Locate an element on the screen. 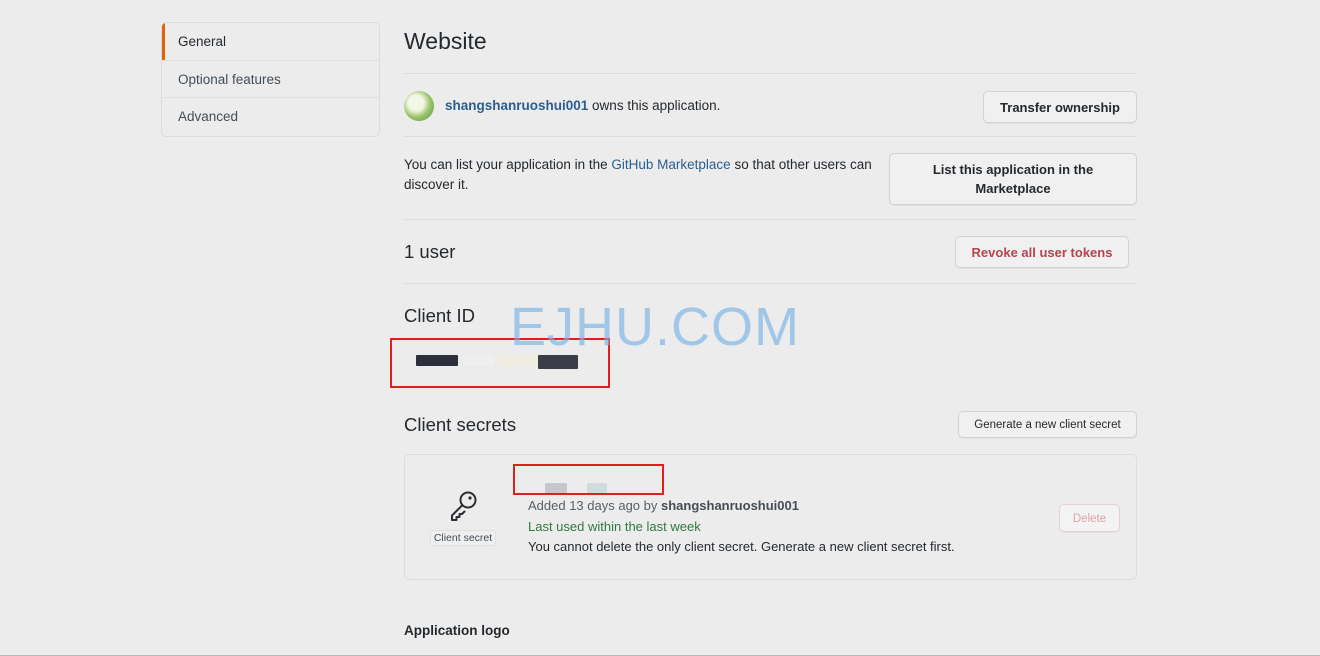  client-id-heading: Client ID is located at coordinates (439, 315).